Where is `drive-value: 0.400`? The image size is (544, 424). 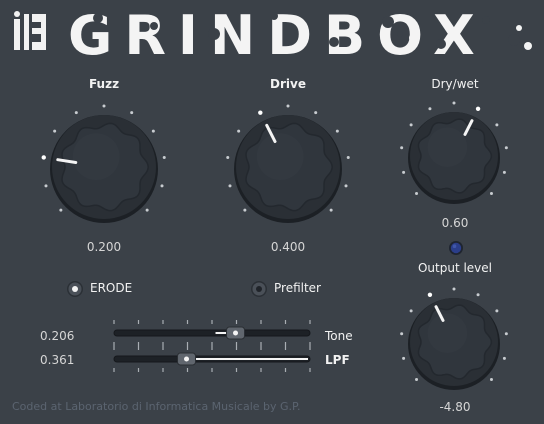 drive-value: 0.400 is located at coordinates (288, 247).